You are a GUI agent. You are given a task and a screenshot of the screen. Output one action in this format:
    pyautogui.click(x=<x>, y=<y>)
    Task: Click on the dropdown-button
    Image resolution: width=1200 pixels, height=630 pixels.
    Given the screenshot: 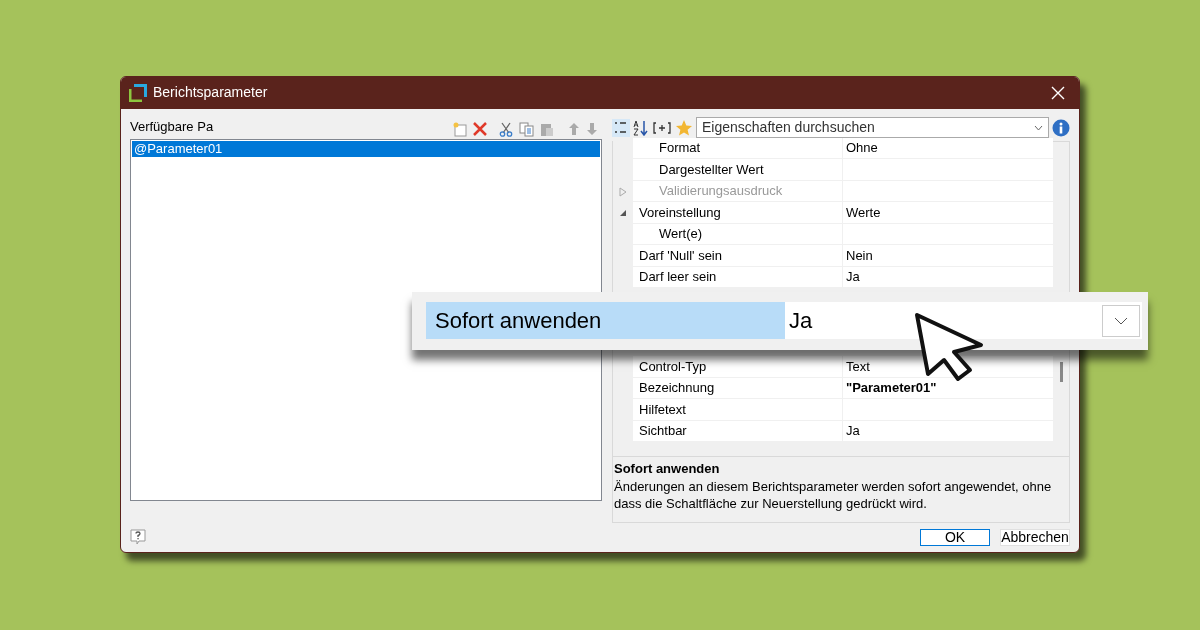 What is the action you would take?
    pyautogui.click(x=1121, y=320)
    